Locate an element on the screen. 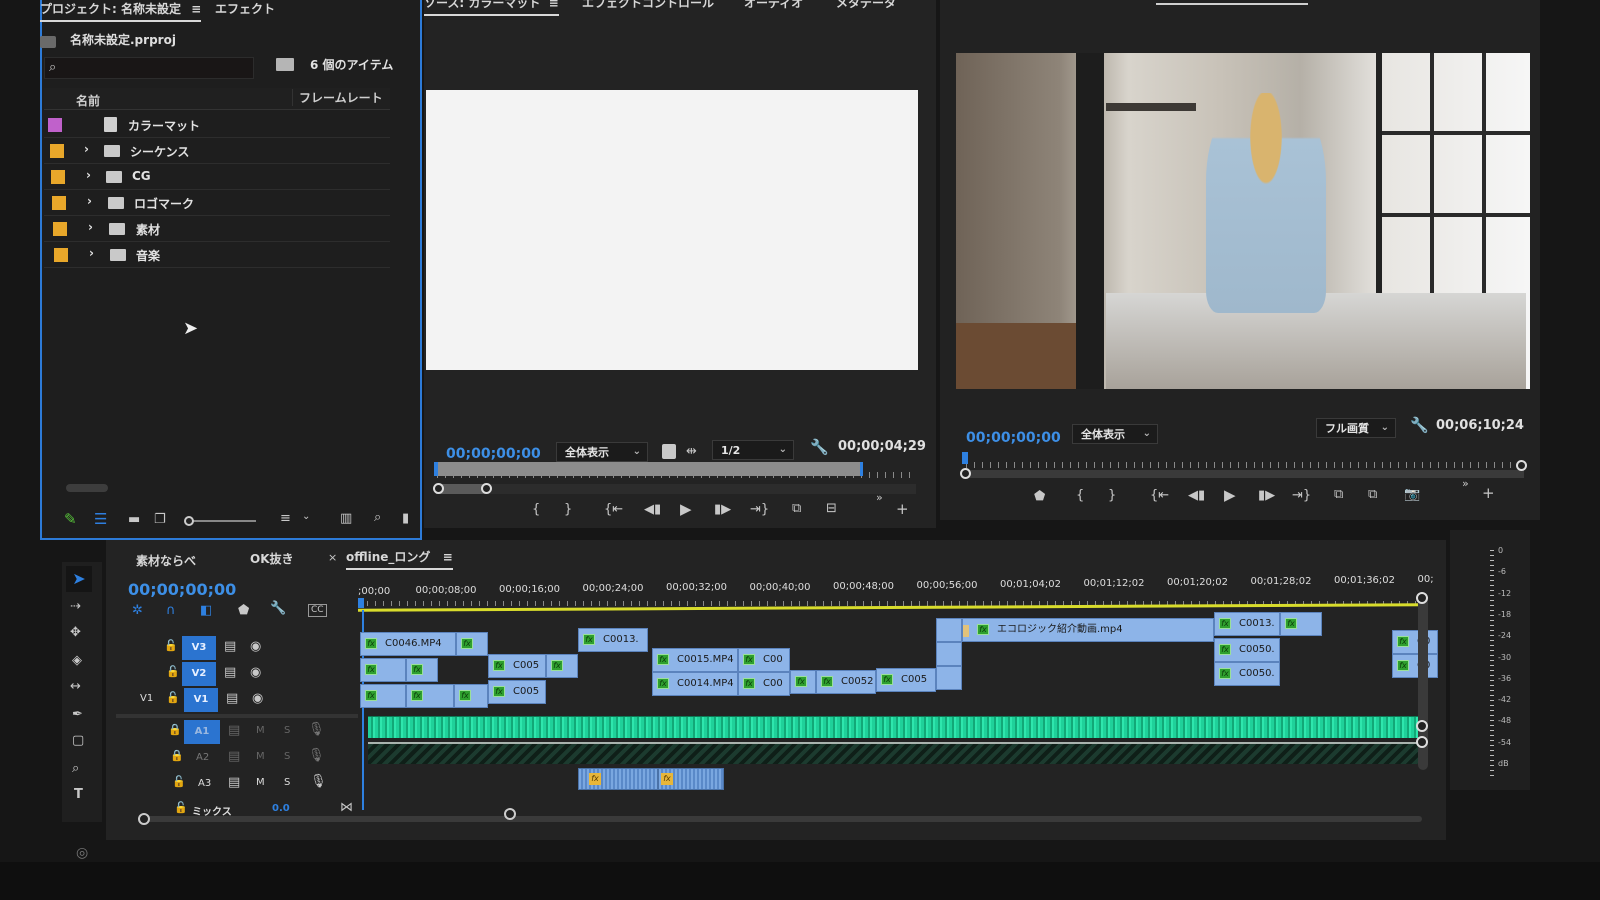 This screenshot has height=900, width=1600. column-framerate: フレームレート is located at coordinates (337, 97).